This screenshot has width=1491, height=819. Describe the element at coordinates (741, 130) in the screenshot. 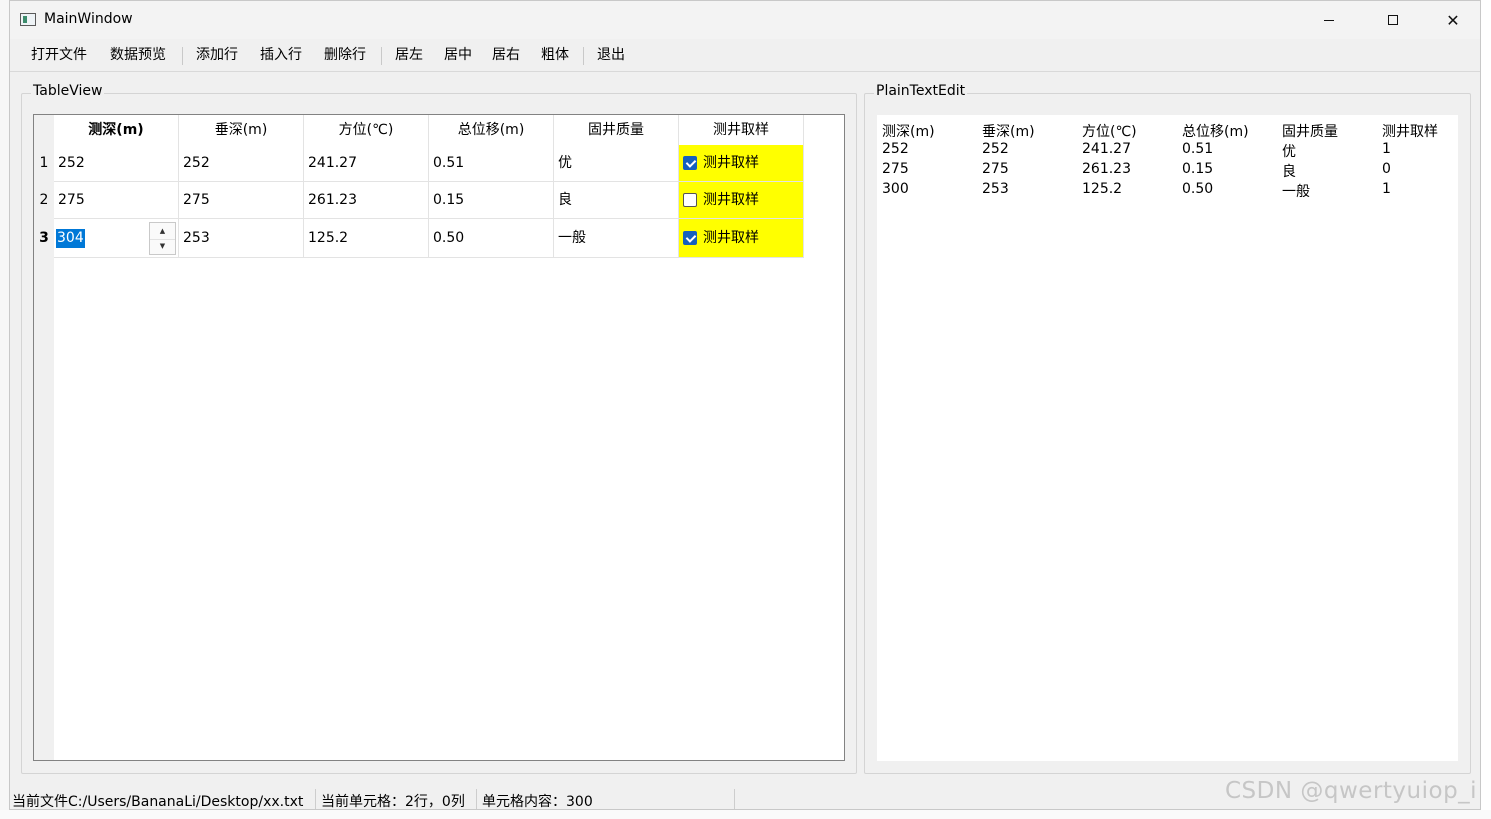

I see `column-header-log-sampling: 测井取样` at that location.